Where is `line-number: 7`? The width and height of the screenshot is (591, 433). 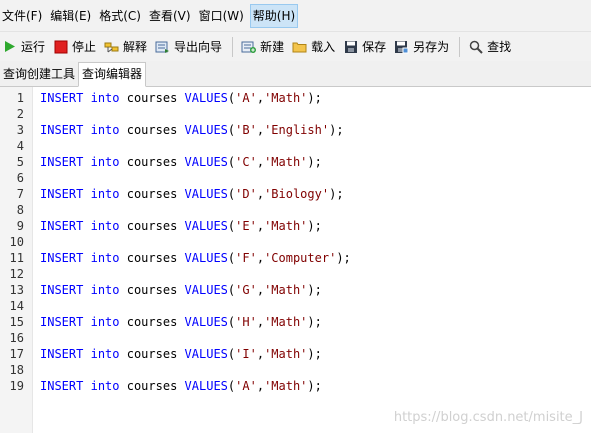
line-number: 7 is located at coordinates (20, 194).